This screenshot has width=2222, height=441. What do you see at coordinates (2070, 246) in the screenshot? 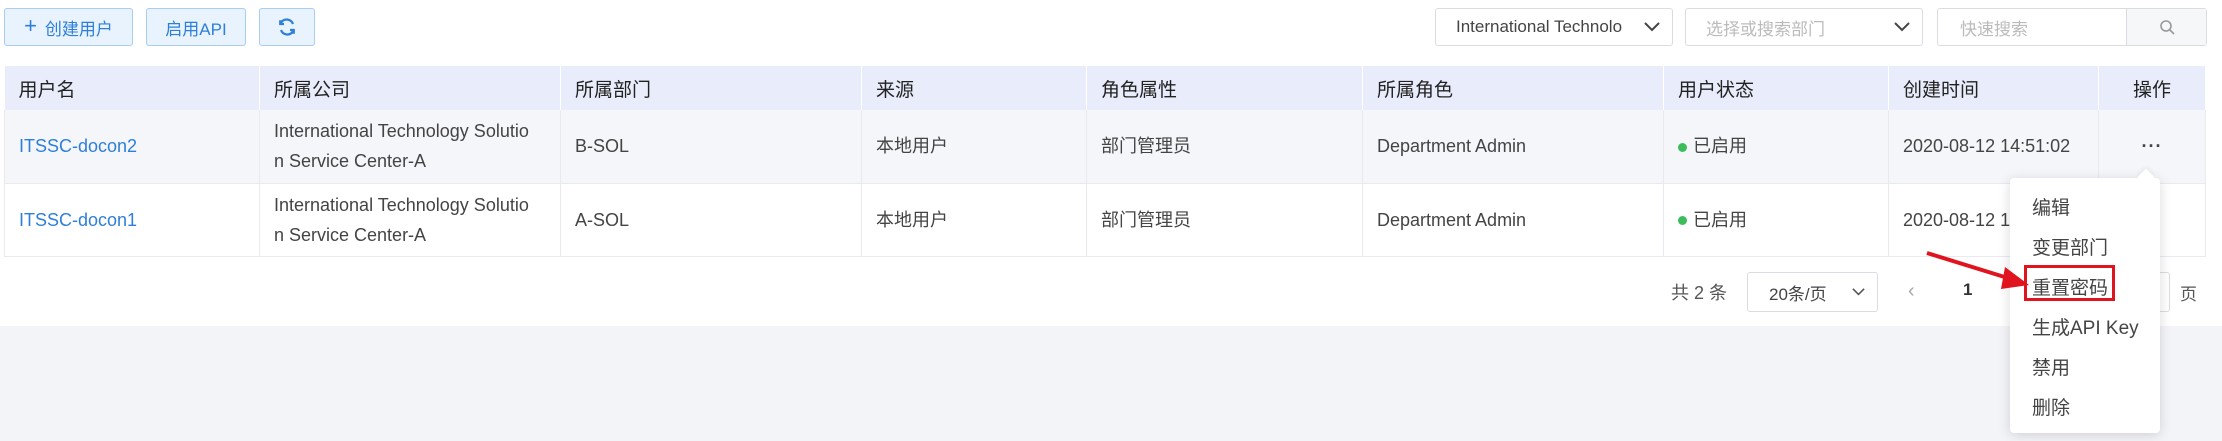
I see `menu-item-change-department: 变更部门` at bounding box center [2070, 246].